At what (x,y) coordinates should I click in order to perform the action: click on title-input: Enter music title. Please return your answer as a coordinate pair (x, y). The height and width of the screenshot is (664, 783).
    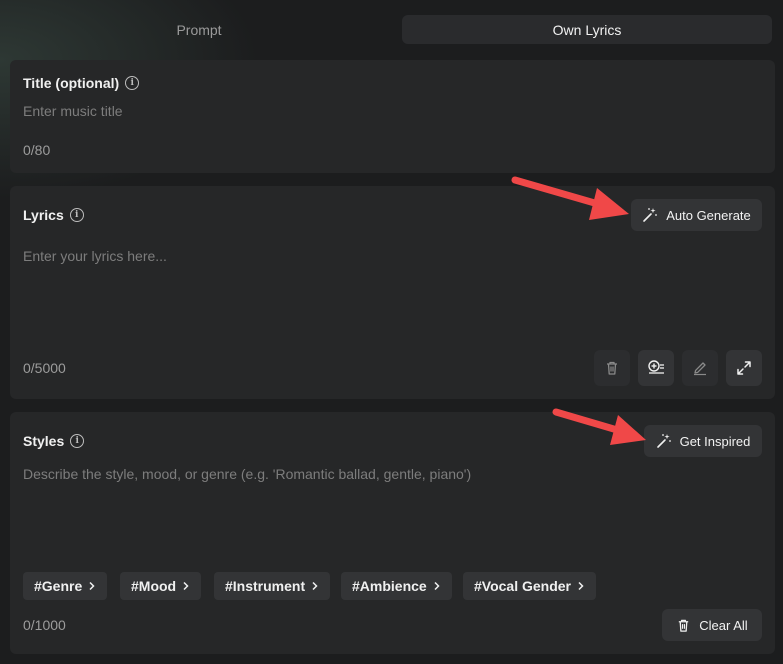
    Looking at the image, I should click on (73, 111).